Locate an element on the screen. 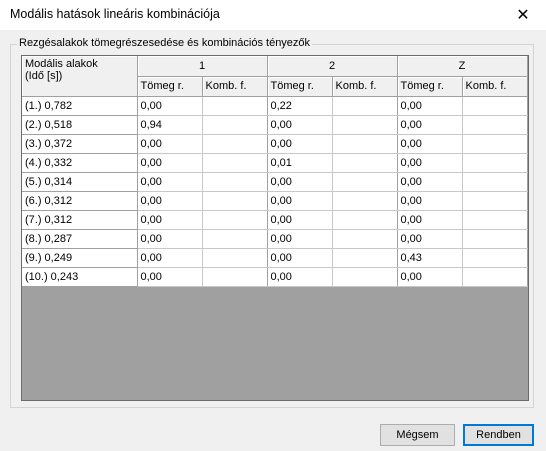 Image resolution: width=546 pixels, height=451 pixels. corner-label-line1: Modális alakok is located at coordinates (61, 64).